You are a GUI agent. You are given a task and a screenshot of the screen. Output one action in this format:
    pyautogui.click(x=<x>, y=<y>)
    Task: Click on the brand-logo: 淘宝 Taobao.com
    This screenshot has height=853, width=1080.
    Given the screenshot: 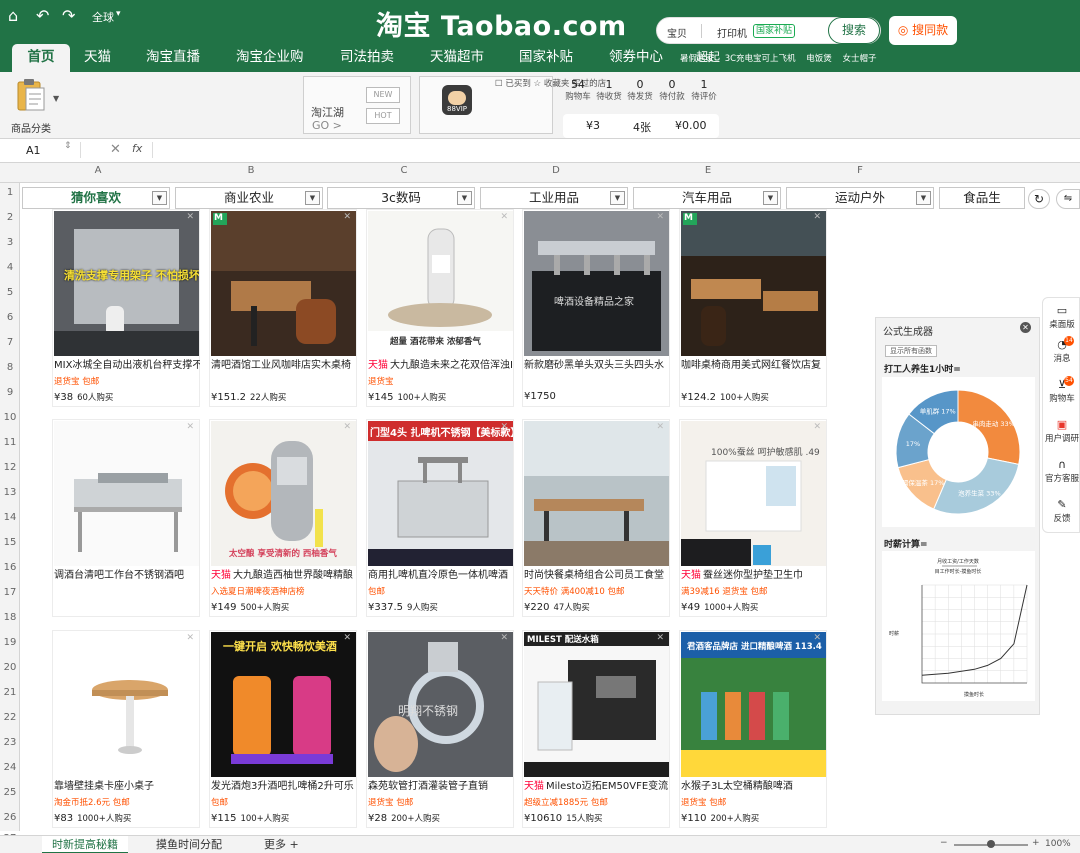 What is the action you would take?
    pyautogui.click(x=501, y=23)
    